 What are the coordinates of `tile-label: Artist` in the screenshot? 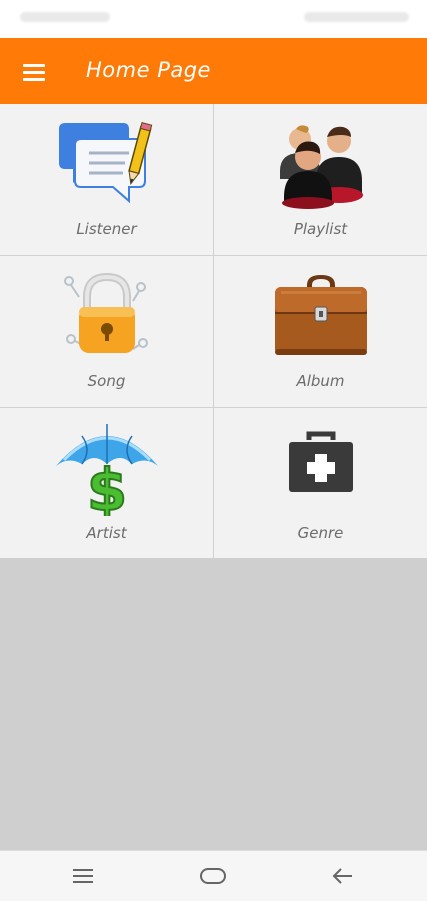 It's located at (106, 533).